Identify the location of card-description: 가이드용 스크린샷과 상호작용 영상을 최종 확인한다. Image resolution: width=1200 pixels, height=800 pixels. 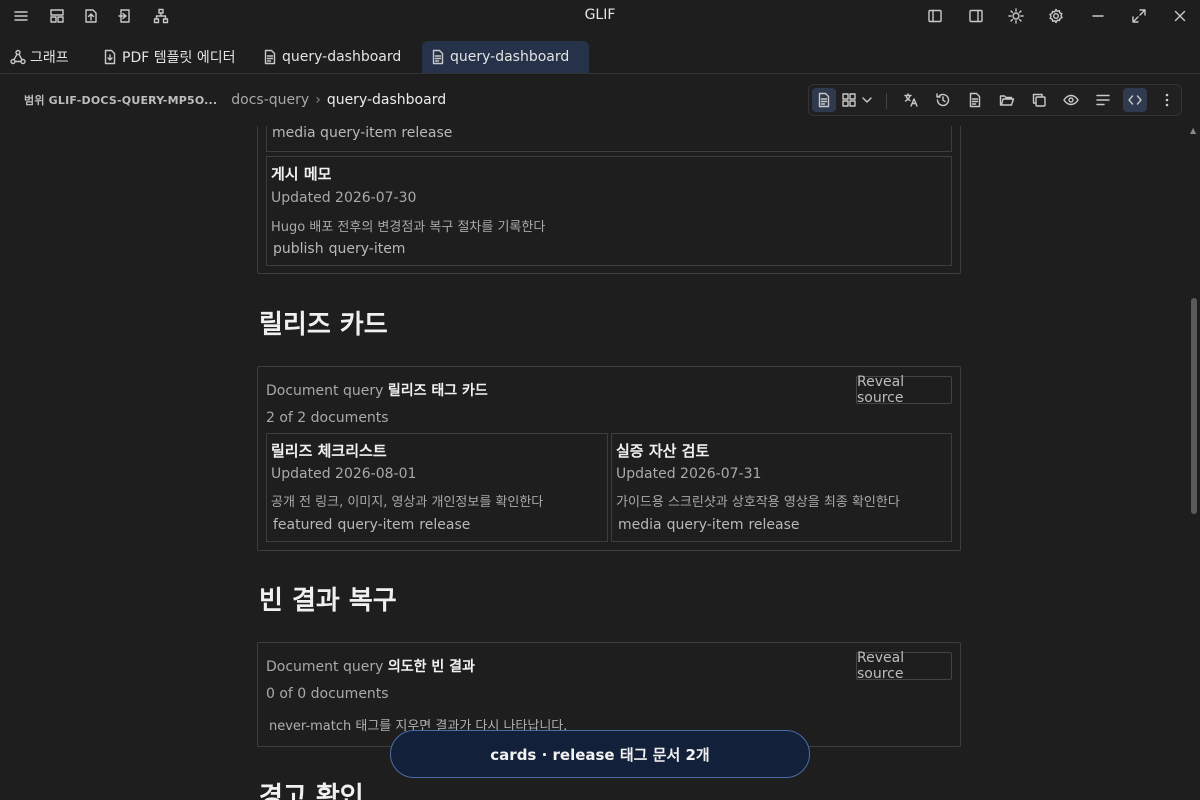
(758, 502).